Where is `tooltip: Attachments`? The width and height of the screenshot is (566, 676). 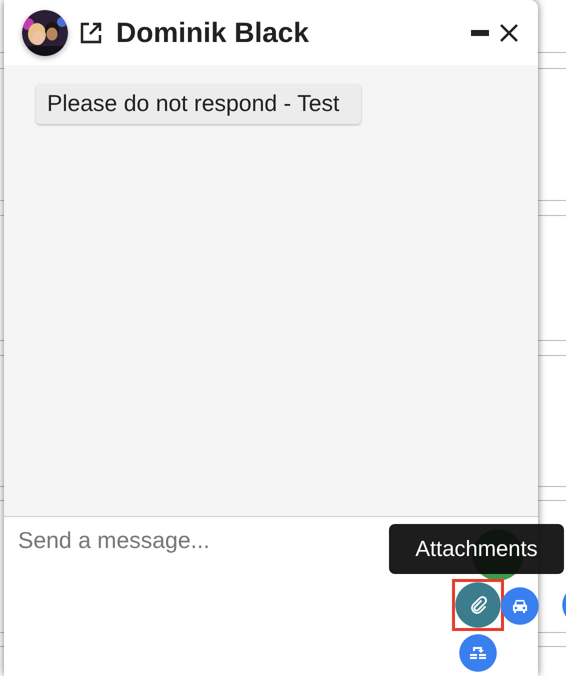 tooltip: Attachments is located at coordinates (476, 549).